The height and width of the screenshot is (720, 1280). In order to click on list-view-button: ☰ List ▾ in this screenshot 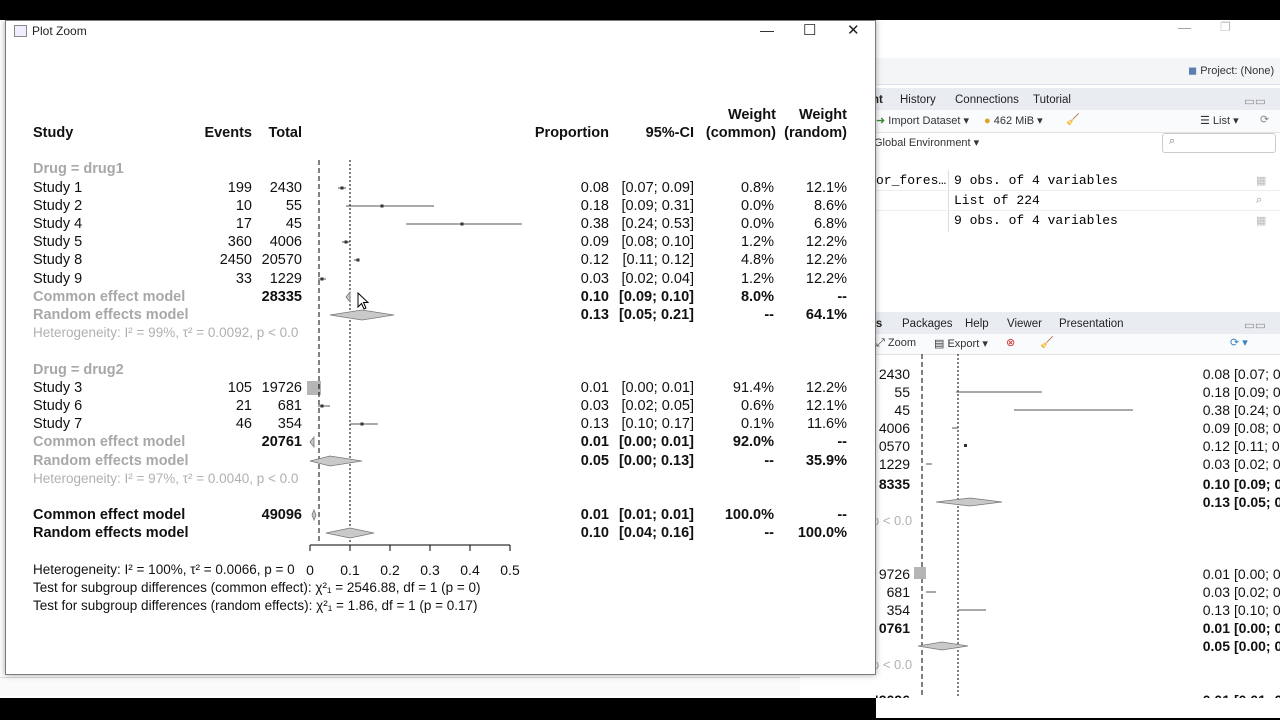, I will do `click(1219, 120)`.